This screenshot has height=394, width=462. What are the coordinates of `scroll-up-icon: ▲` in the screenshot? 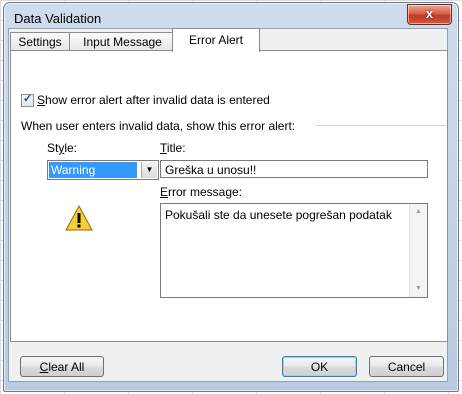 It's located at (418, 212).